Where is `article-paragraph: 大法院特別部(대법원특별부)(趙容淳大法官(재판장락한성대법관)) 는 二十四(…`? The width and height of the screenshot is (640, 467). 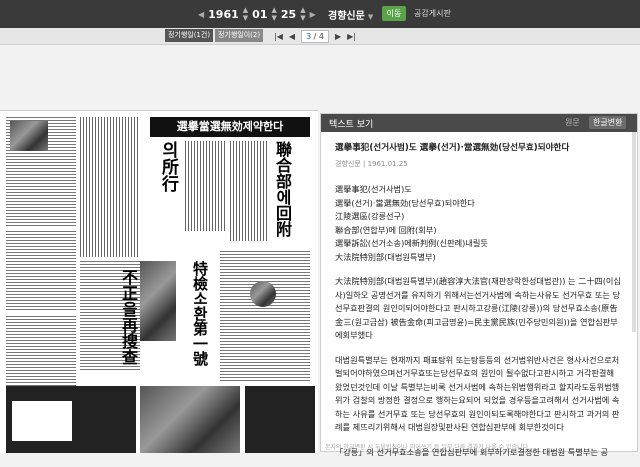
article-paragraph: 大法院特別部(대법원특별부)(趙容淳大法官(재판장락한성대법관)) 는 二十四(… is located at coordinates (478, 308).